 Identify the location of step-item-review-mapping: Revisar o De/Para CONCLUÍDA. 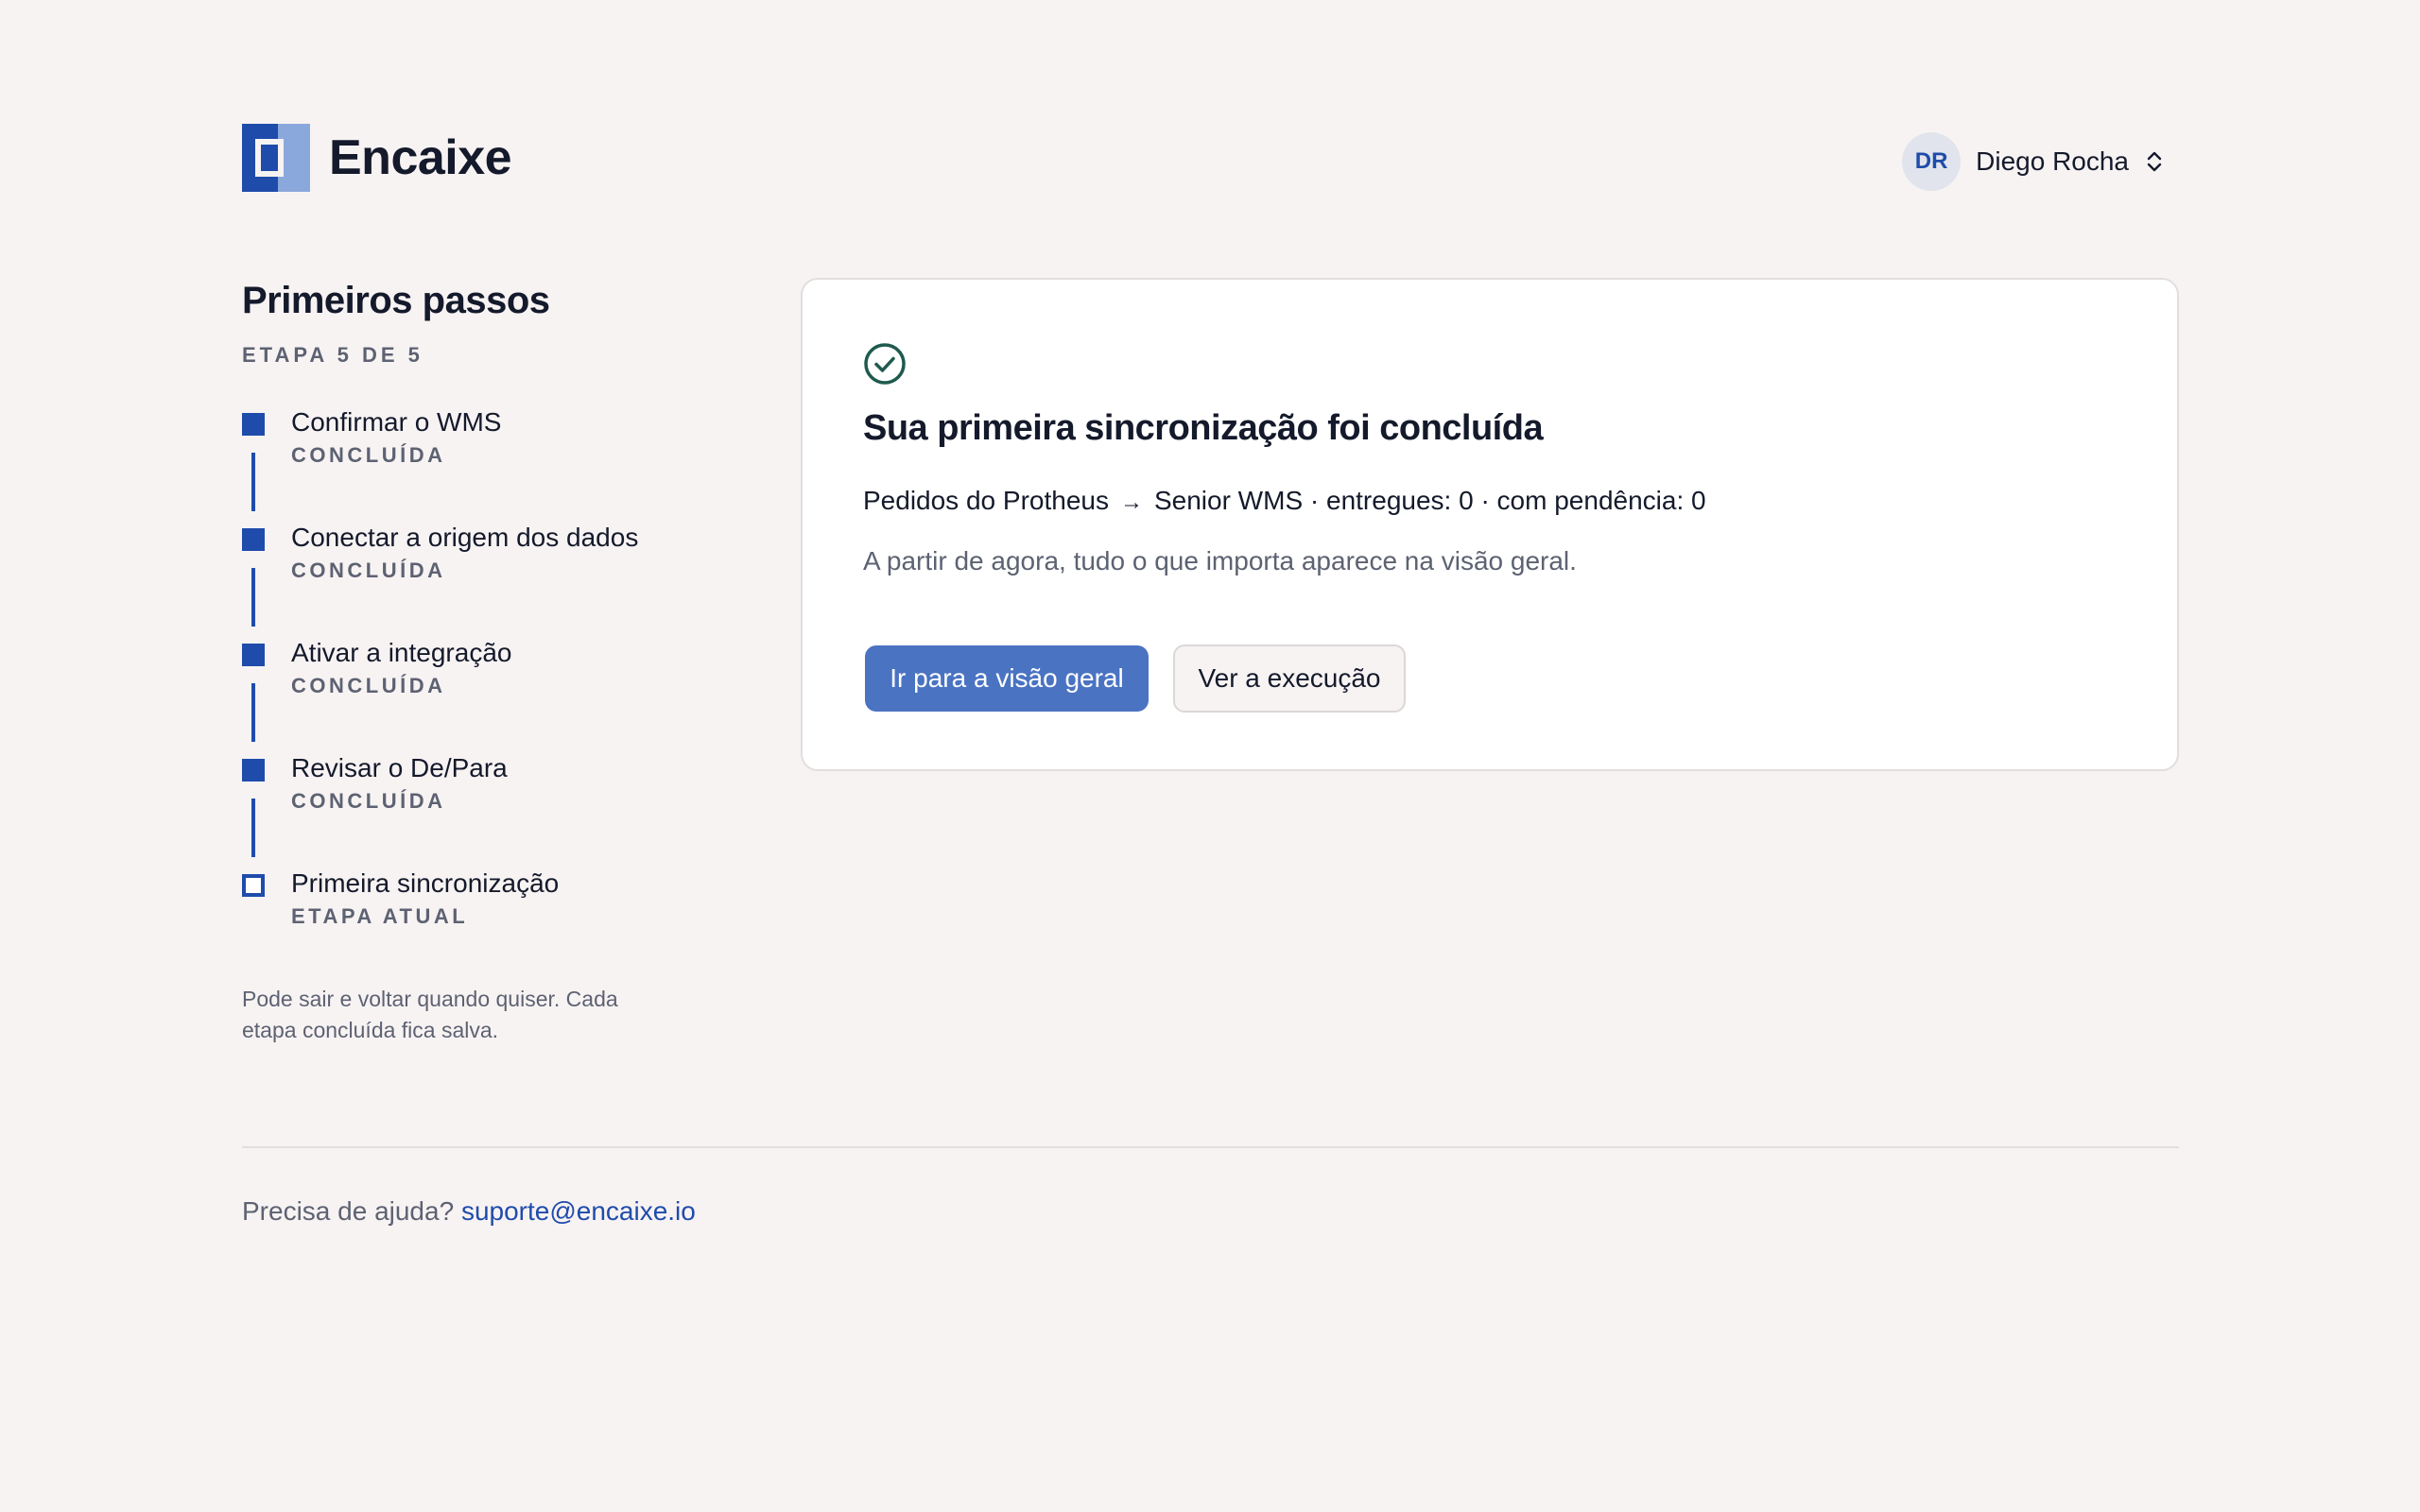
(459, 809).